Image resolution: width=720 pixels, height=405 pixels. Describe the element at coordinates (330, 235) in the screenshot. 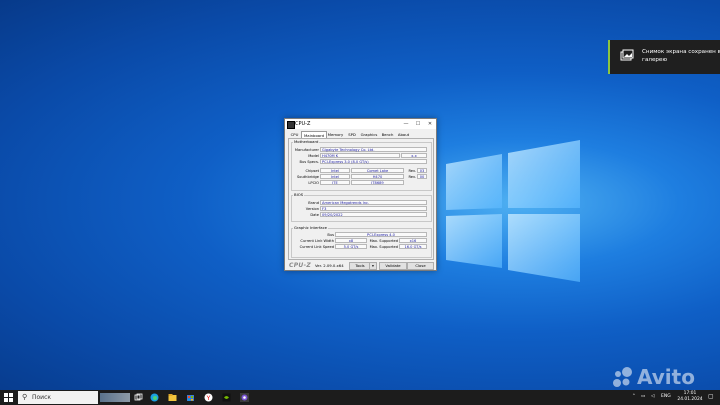

I see `gi-bus-label: Bus` at that location.